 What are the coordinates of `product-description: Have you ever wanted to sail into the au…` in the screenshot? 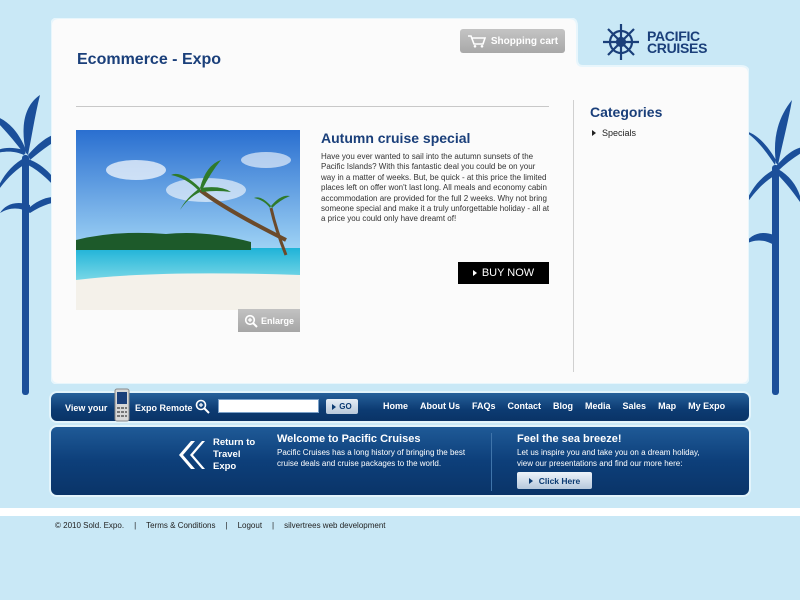 It's located at (435, 188).